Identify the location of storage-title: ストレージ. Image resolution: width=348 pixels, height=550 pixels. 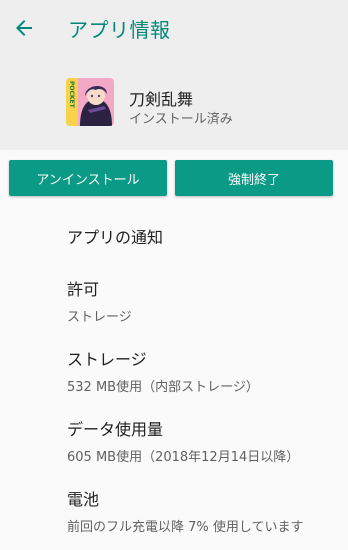
(107, 359).